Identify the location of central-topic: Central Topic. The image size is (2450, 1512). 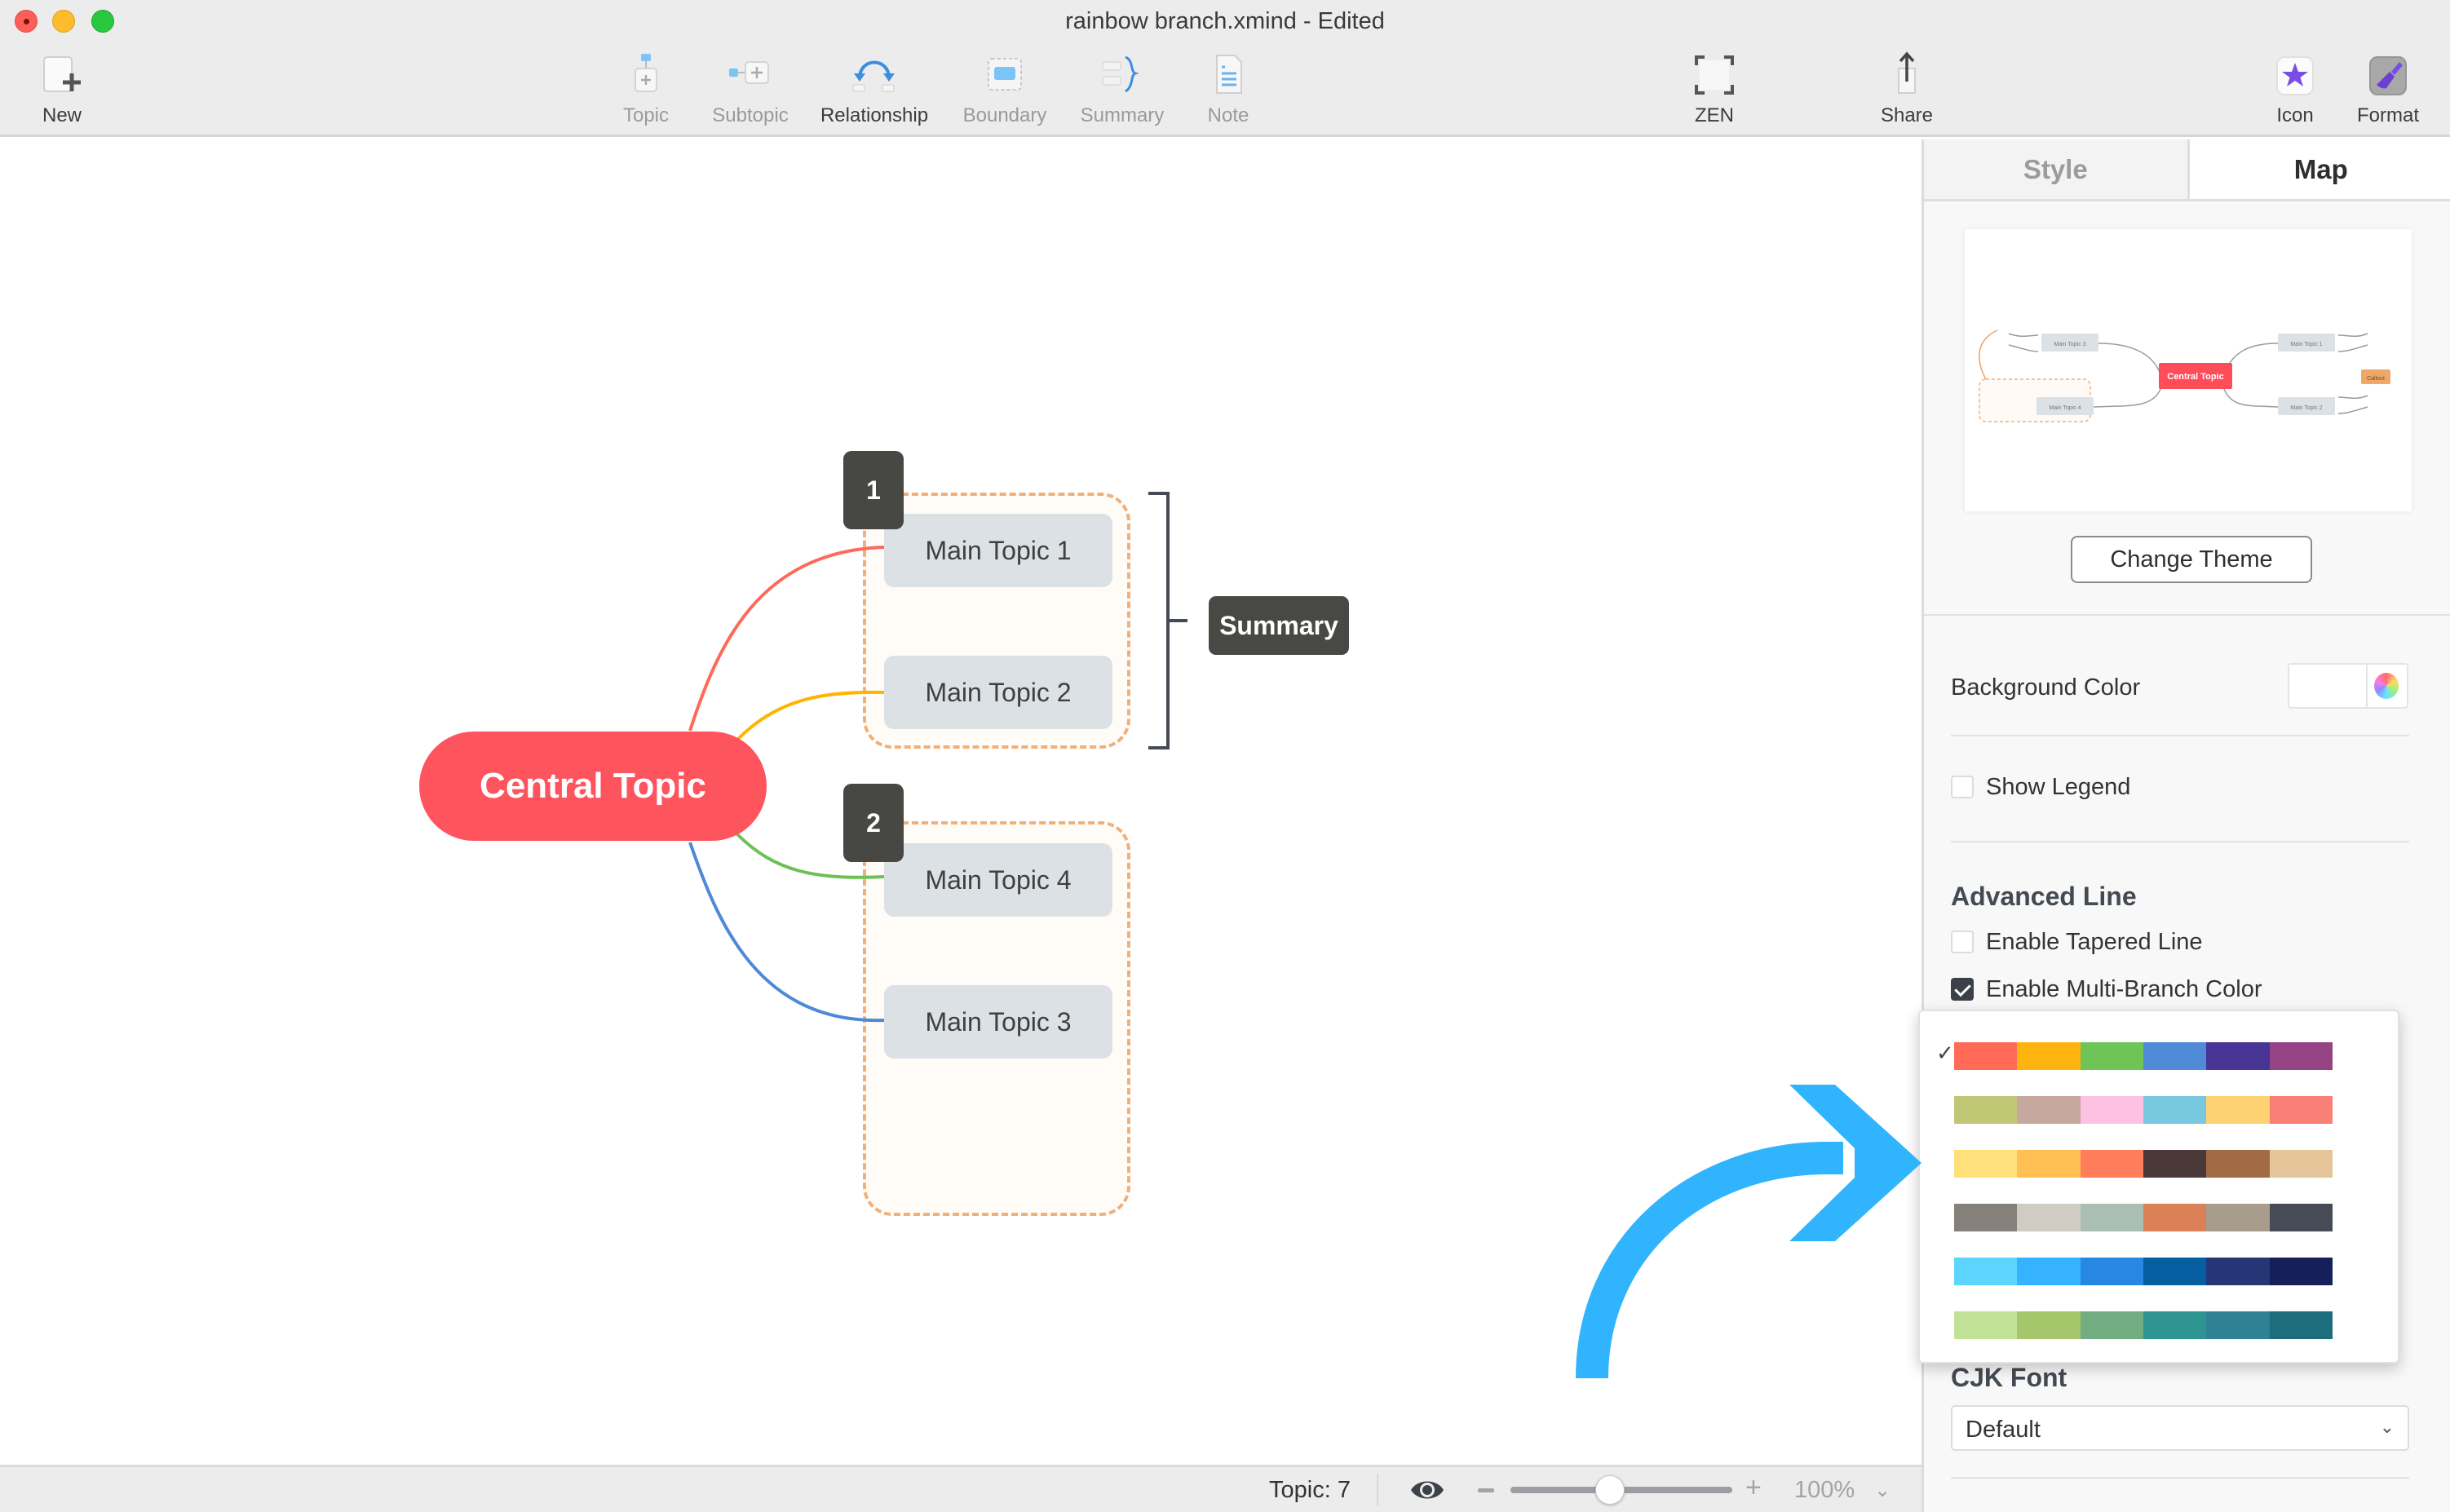
(593, 787).